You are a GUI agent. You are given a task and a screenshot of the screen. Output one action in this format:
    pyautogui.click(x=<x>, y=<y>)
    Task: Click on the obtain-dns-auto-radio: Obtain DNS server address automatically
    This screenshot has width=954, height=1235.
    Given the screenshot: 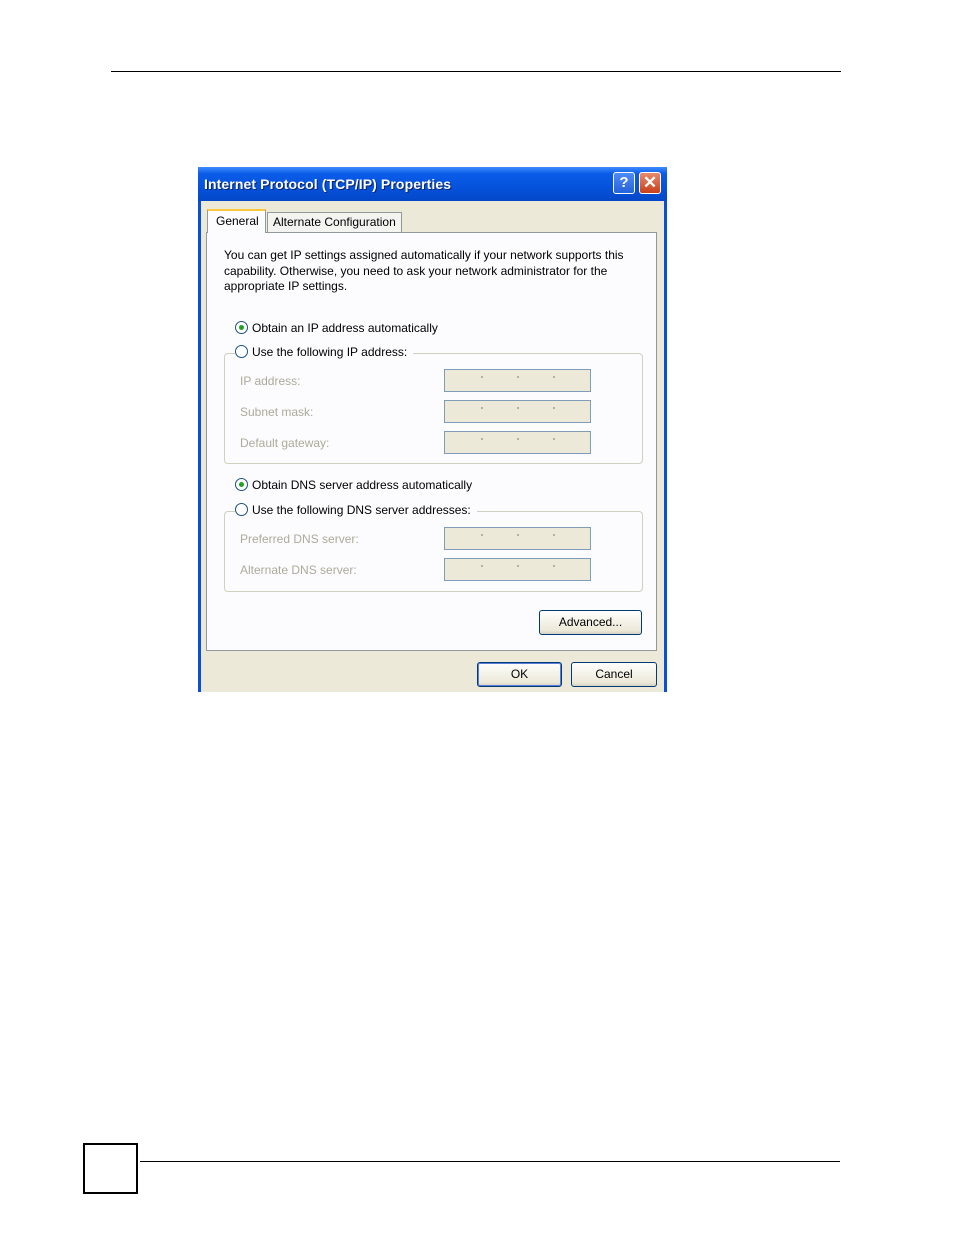 What is the action you would take?
    pyautogui.click(x=353, y=485)
    